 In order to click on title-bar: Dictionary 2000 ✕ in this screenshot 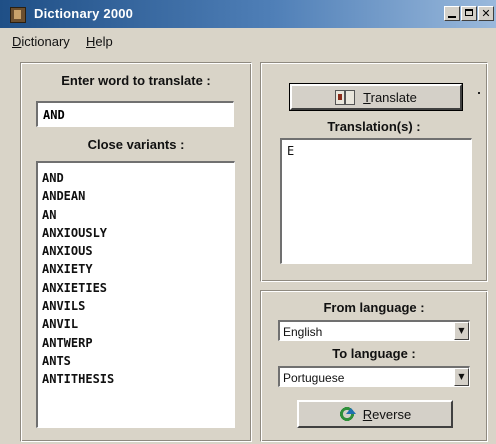, I will do `click(248, 14)`.